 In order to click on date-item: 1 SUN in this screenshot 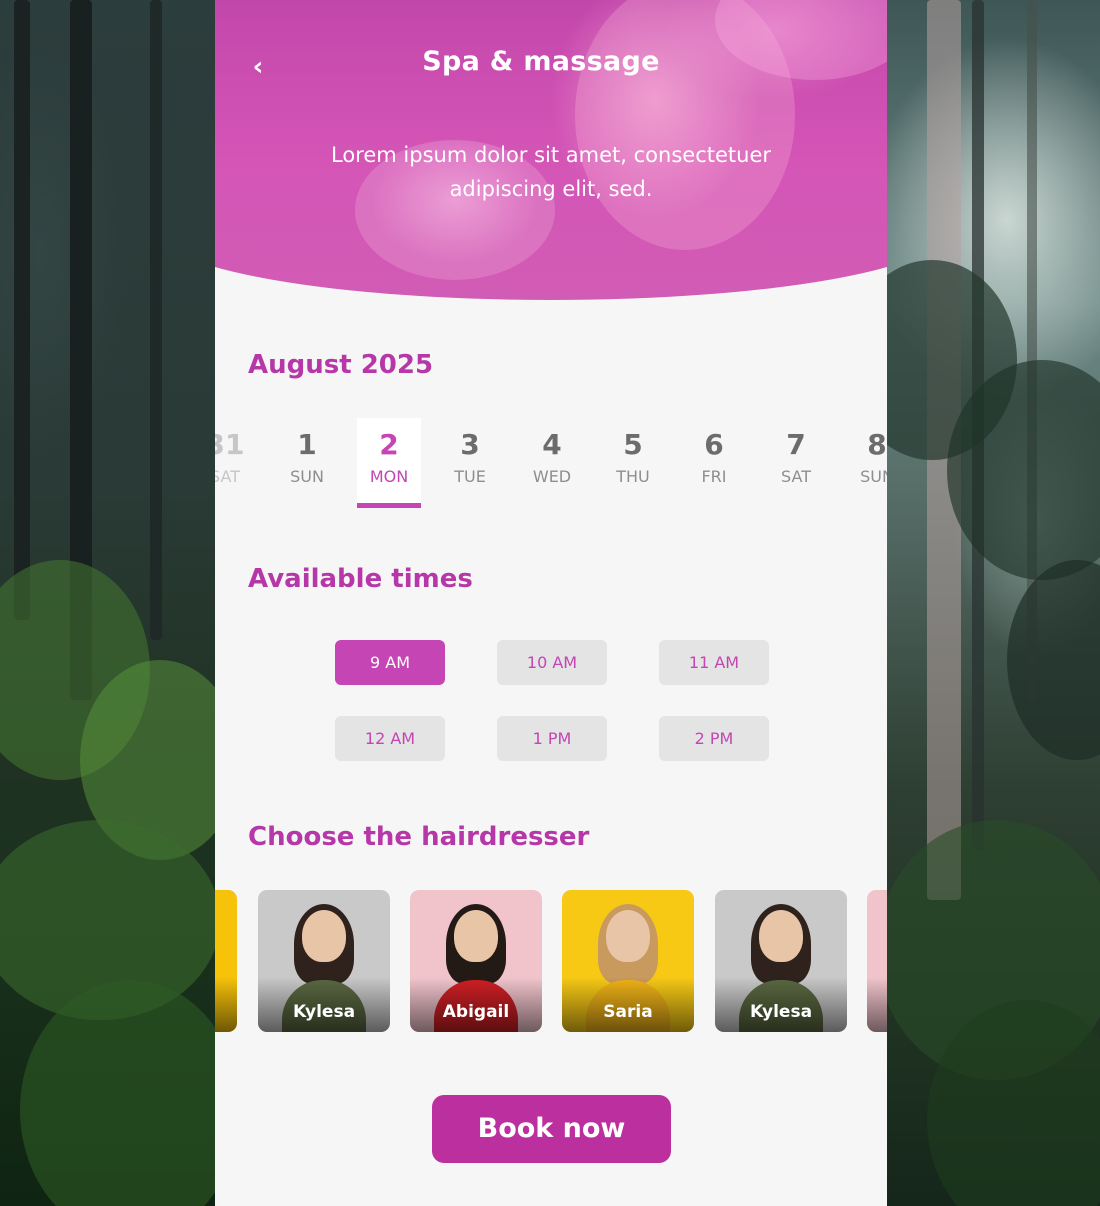, I will do `click(307, 462)`.